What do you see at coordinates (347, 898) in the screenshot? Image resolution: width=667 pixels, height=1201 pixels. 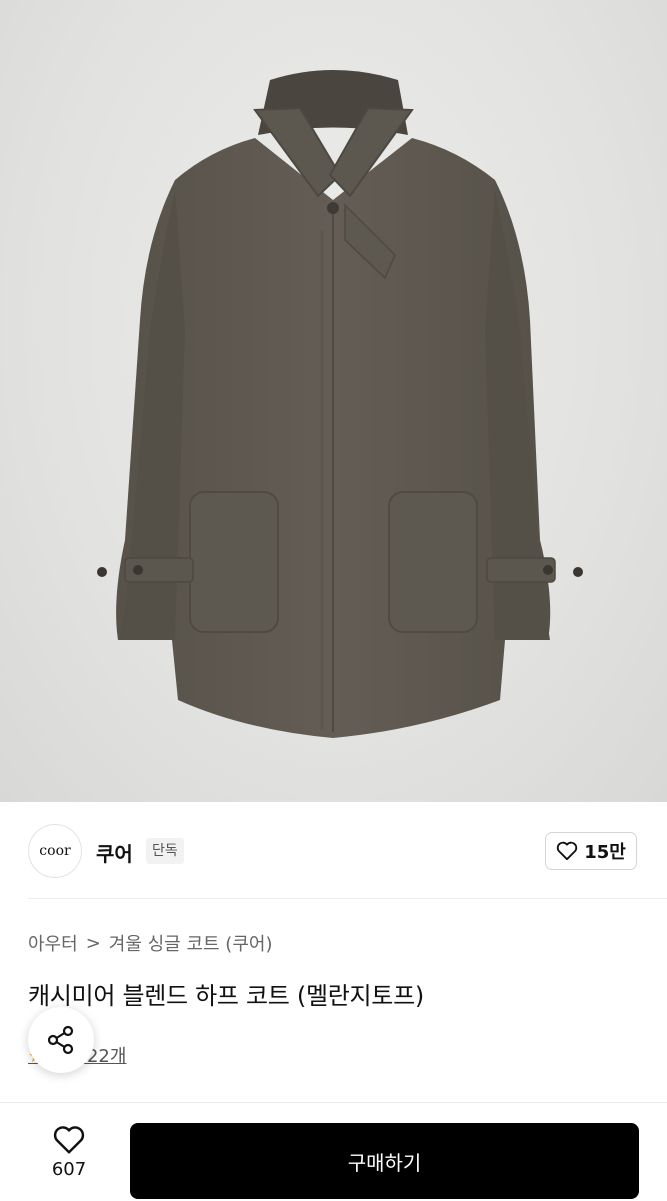 I see `divider` at bounding box center [347, 898].